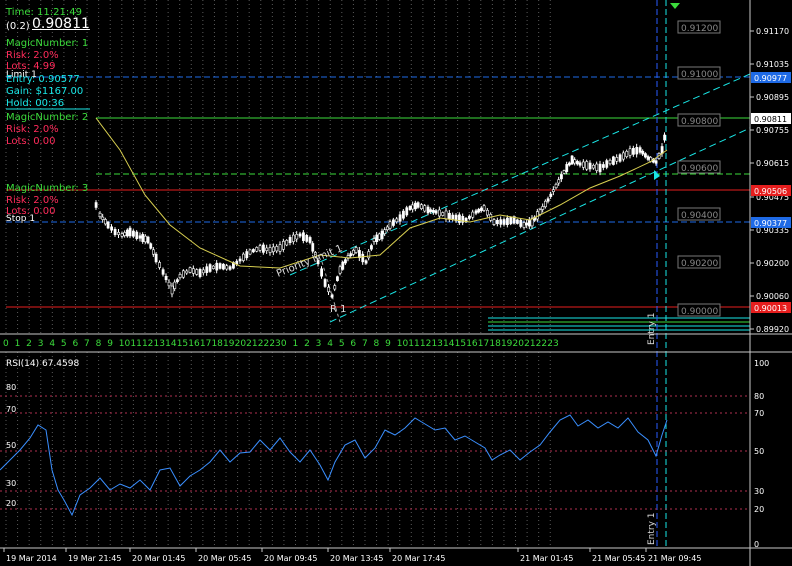  What do you see at coordinates (436, 344) in the screenshot?
I see `hour-label: 13` at bounding box center [436, 344].